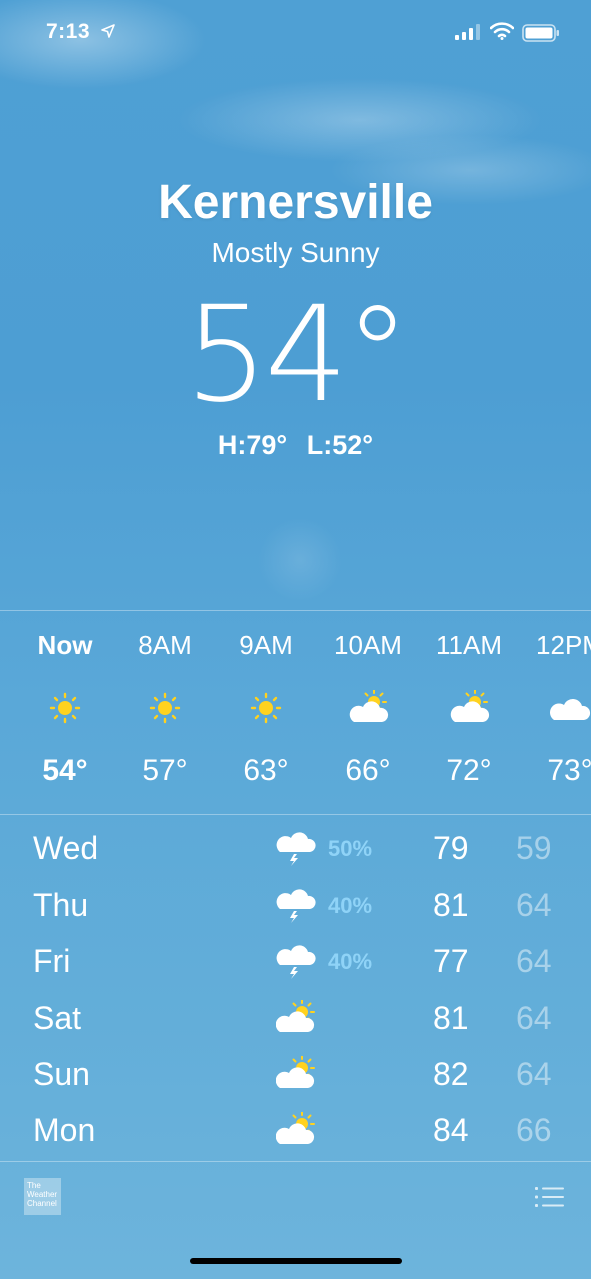 This screenshot has width=591, height=1279. I want to click on hourly-item: Now 54°, so click(65, 713).